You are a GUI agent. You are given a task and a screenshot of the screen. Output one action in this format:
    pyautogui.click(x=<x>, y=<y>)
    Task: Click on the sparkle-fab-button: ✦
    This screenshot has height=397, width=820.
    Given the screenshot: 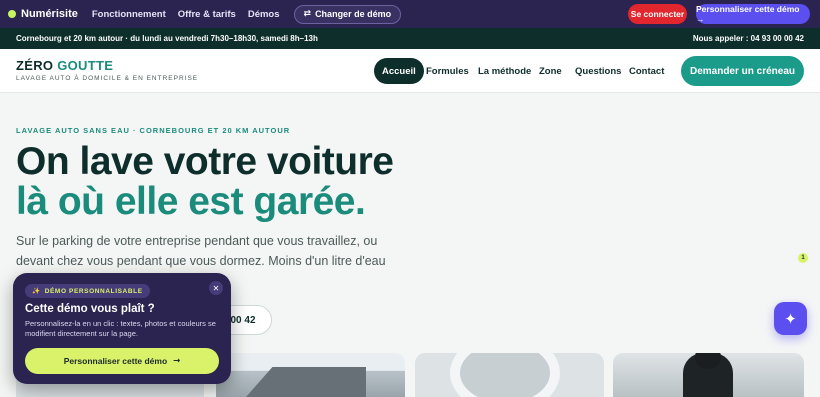 What is the action you would take?
    pyautogui.click(x=790, y=318)
    